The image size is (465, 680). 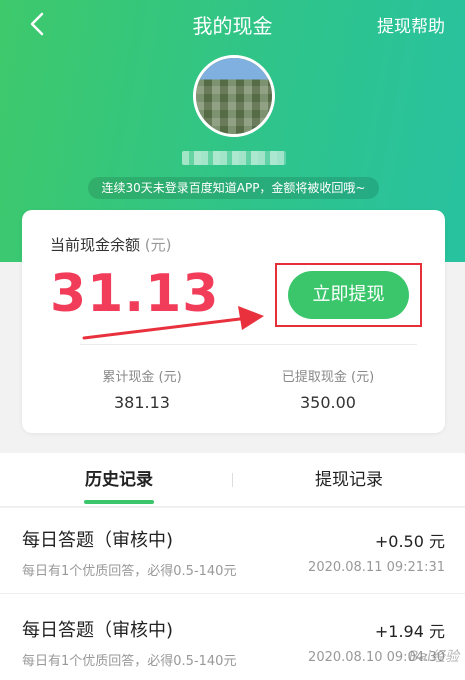 What do you see at coordinates (433, 657) in the screenshot?
I see `watermark: Bai经验` at bounding box center [433, 657].